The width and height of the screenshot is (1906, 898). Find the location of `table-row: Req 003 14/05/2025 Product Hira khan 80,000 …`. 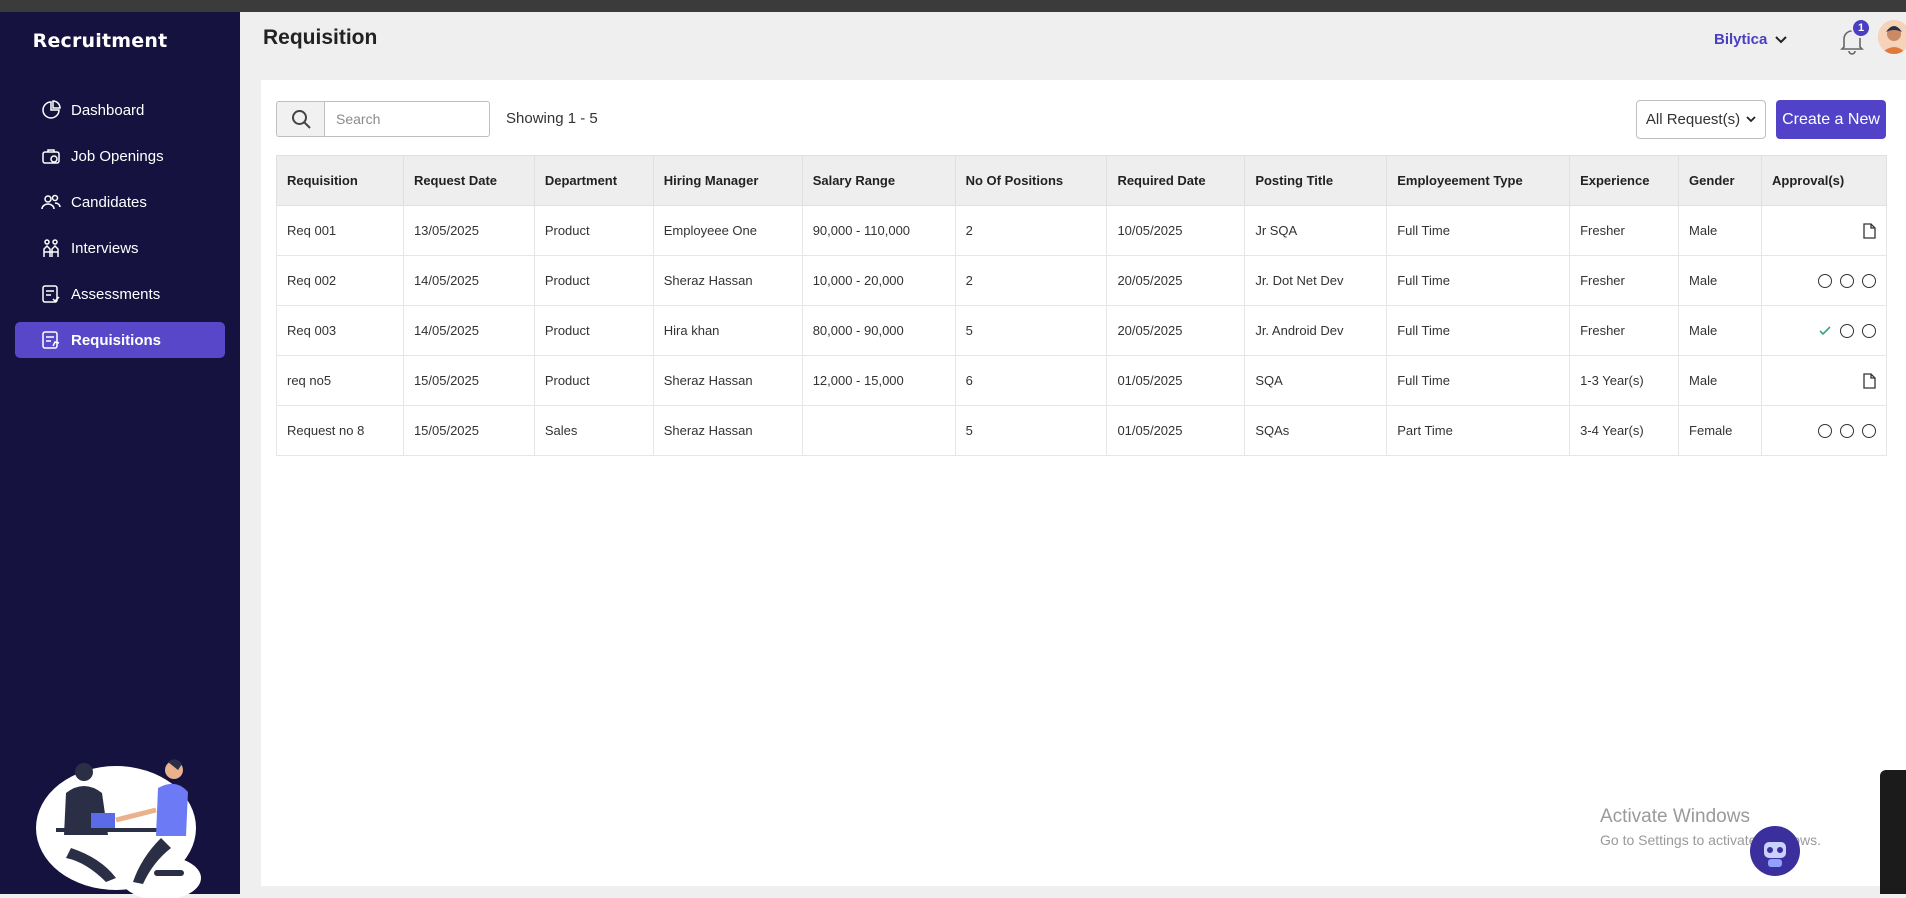

table-row: Req 003 14/05/2025 Product Hira khan 80,000 … is located at coordinates (1082, 330).